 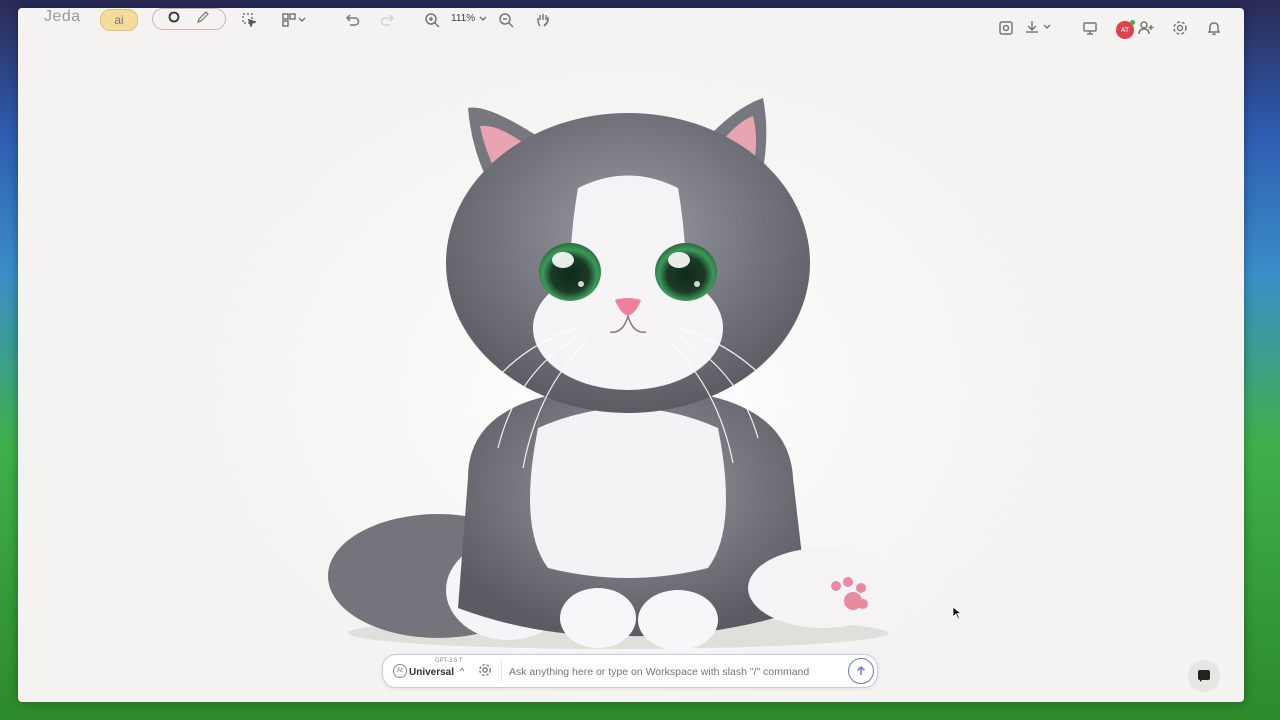 I want to click on model-selector: Universal, so click(x=431, y=672).